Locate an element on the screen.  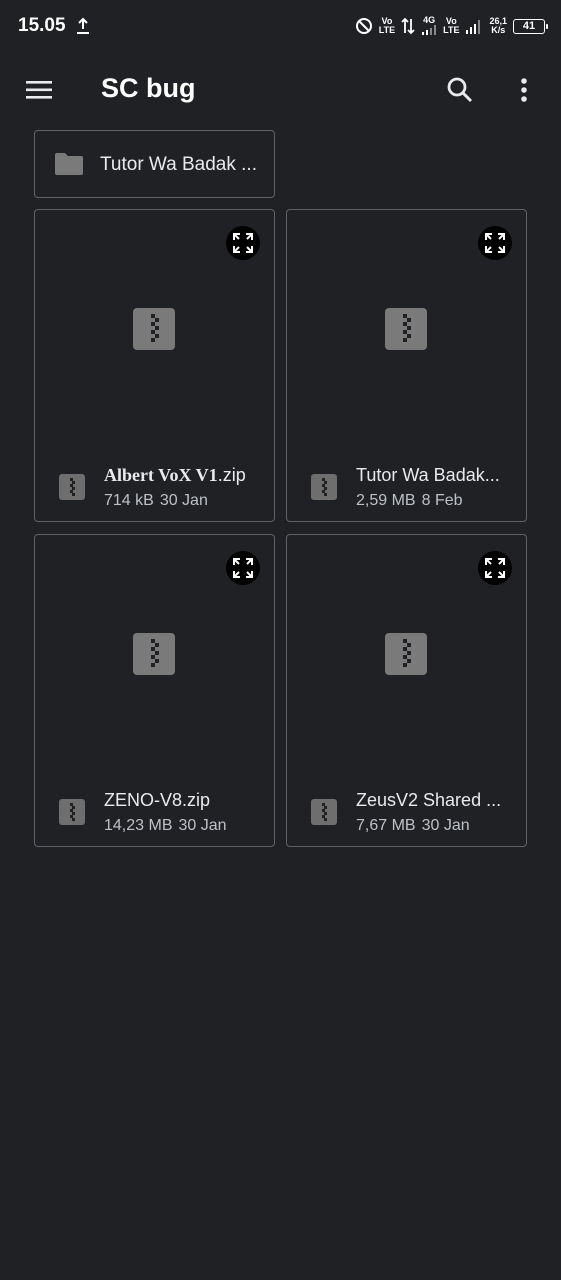
file-meta: 14,23 MB 30 Jan is located at coordinates (165, 825).